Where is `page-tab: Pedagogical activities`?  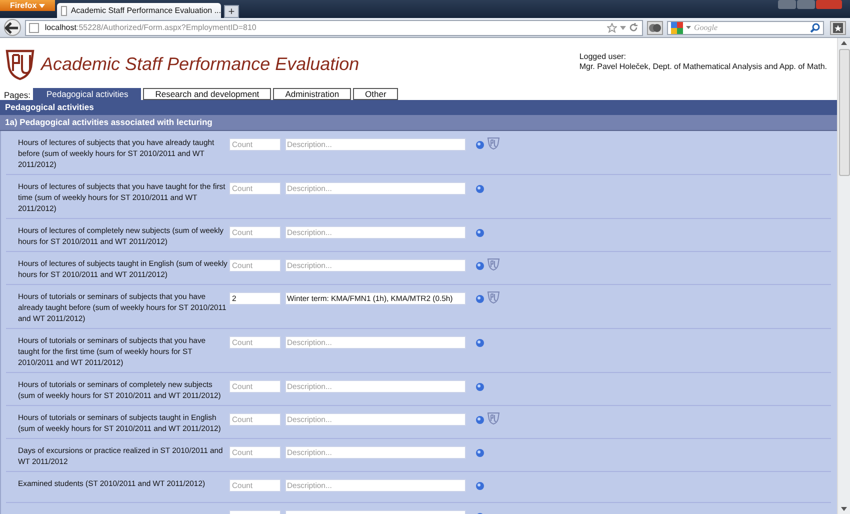 page-tab: Pedagogical activities is located at coordinates (87, 94).